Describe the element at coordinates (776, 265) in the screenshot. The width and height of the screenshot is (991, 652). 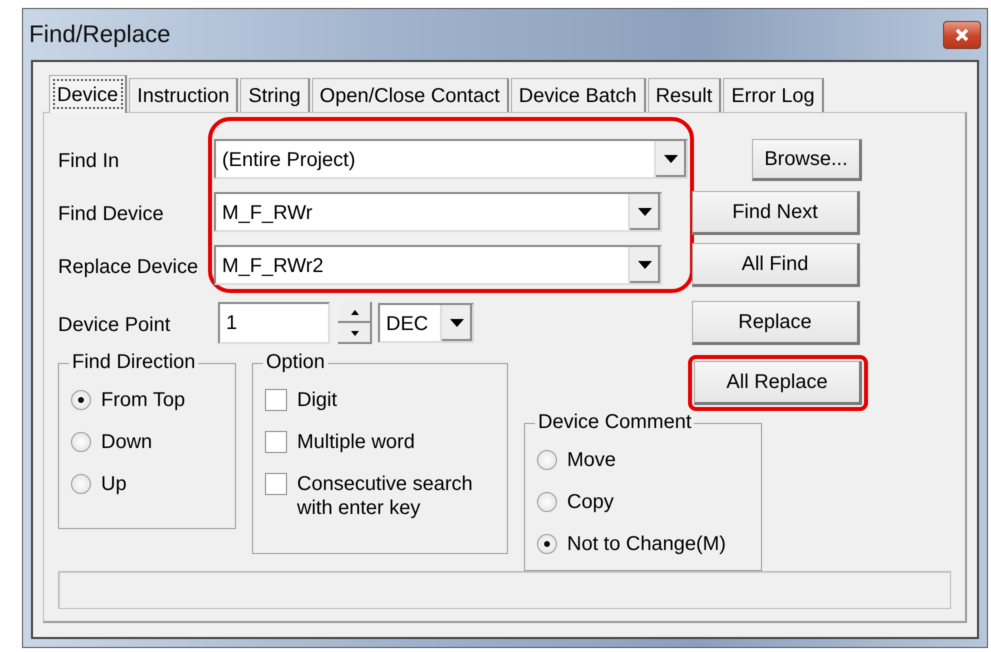
I see `action-button: All Find` at that location.